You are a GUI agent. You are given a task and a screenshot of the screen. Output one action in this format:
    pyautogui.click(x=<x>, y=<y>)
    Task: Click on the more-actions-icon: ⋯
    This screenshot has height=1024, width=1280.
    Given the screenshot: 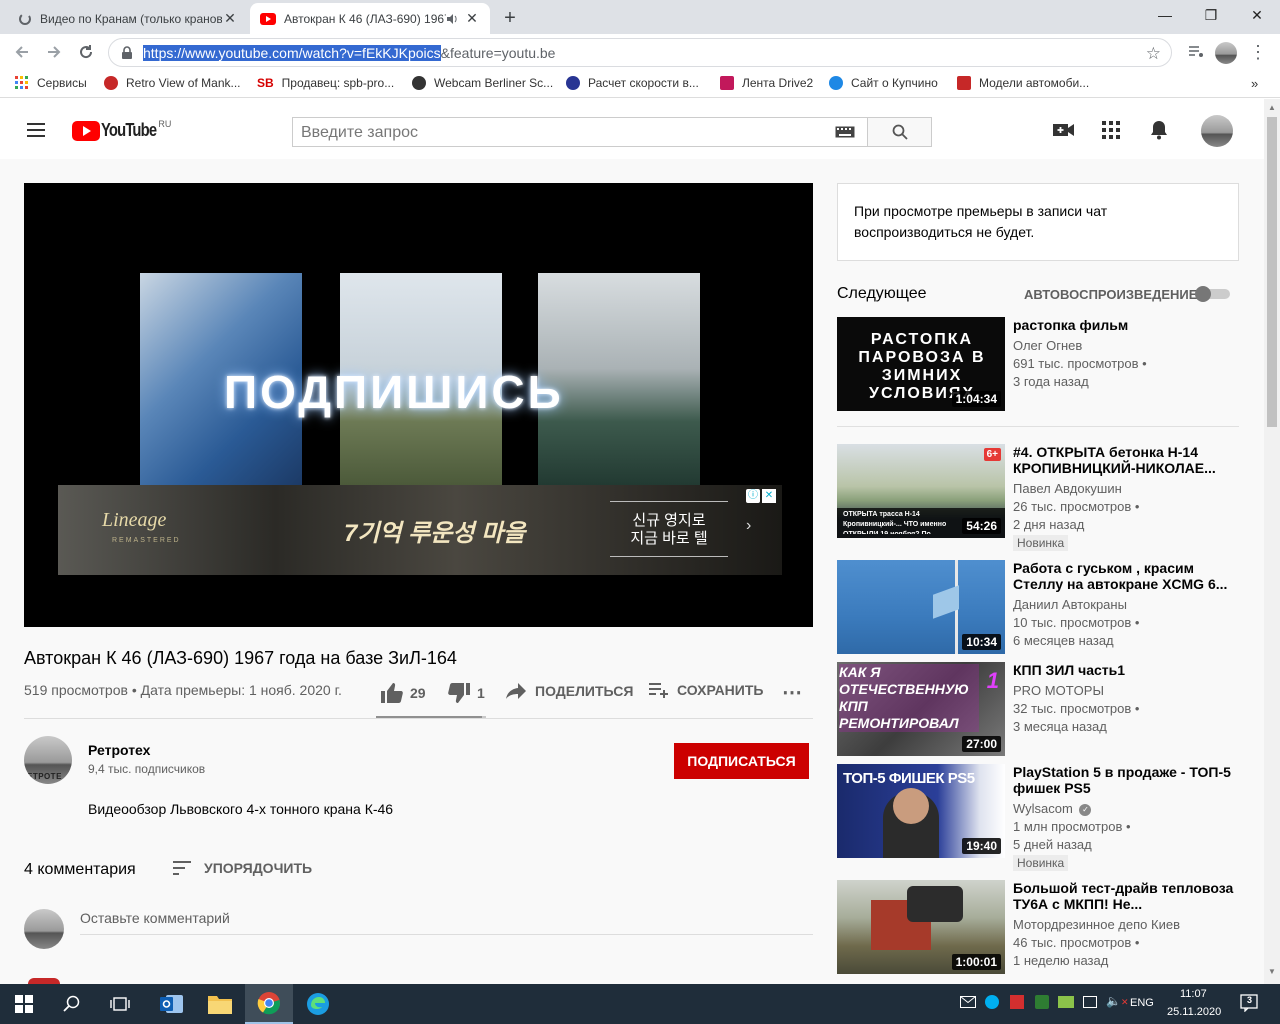 What is the action you would take?
    pyautogui.click(x=792, y=692)
    